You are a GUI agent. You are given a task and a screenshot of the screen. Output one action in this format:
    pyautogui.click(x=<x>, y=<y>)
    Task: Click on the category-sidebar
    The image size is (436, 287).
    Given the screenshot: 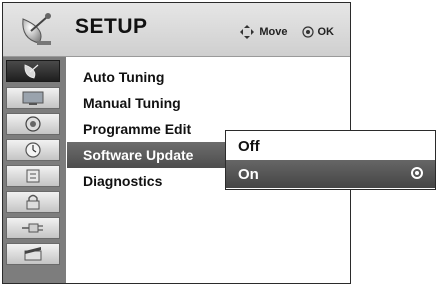 What is the action you would take?
    pyautogui.click(x=34, y=170)
    